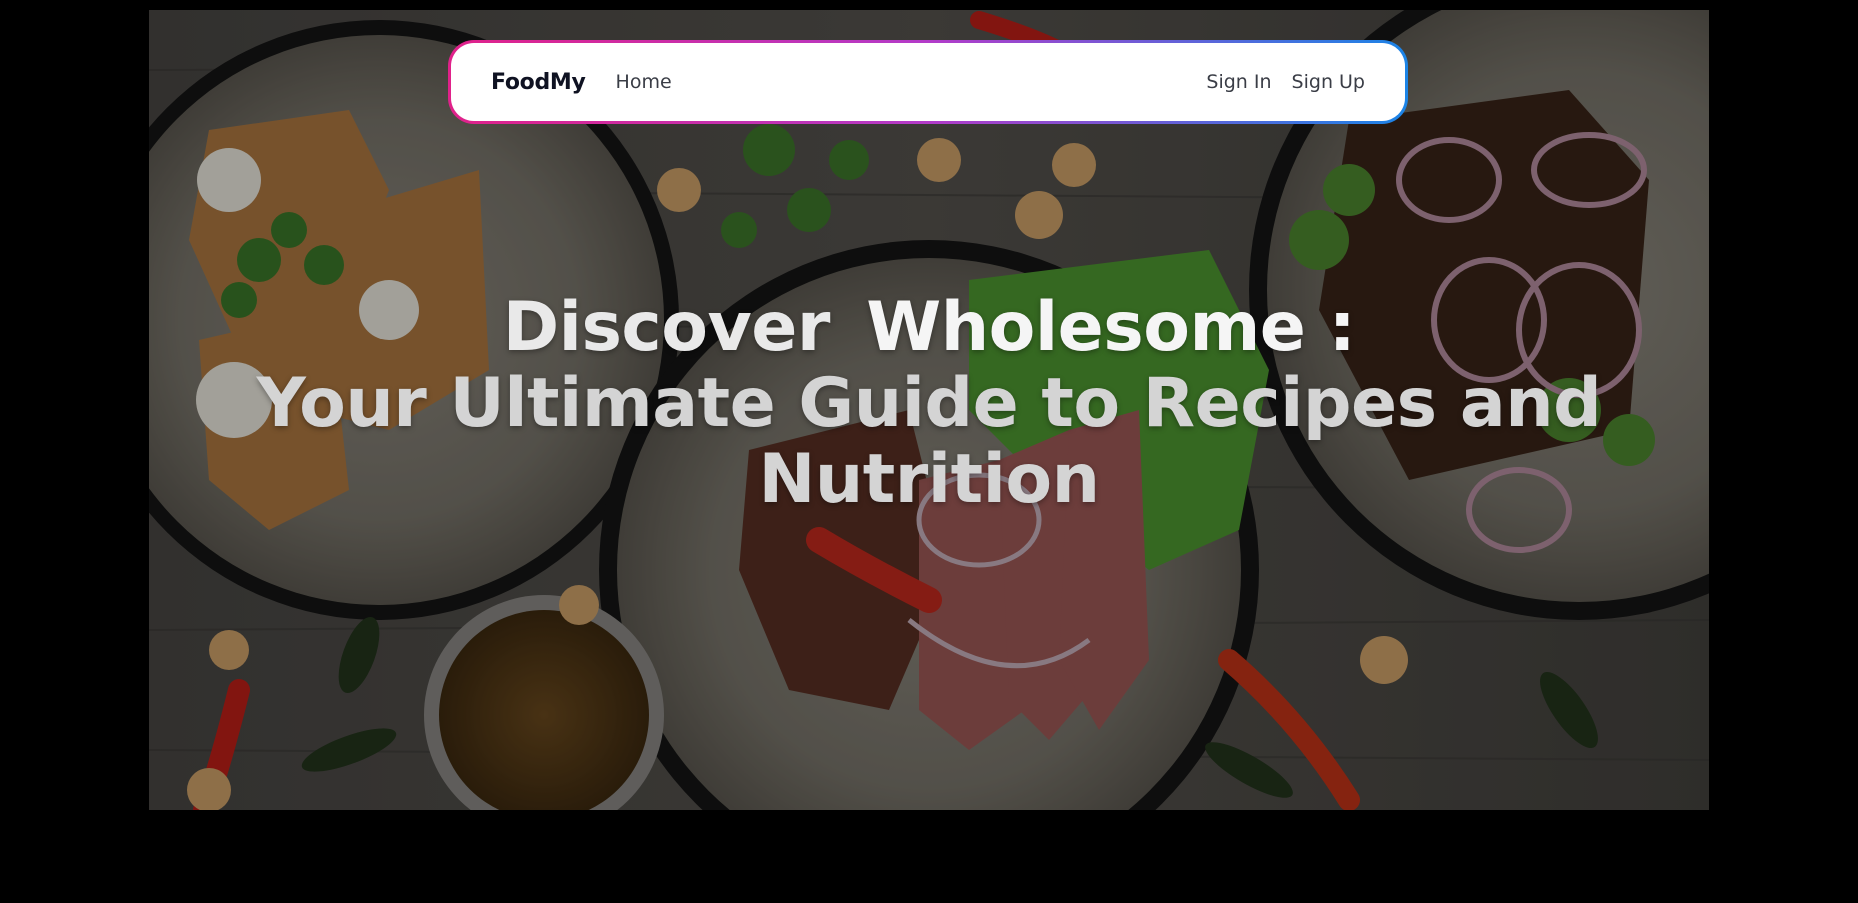  I want to click on headline-line-1: Discover Wholesome :, so click(929, 328).